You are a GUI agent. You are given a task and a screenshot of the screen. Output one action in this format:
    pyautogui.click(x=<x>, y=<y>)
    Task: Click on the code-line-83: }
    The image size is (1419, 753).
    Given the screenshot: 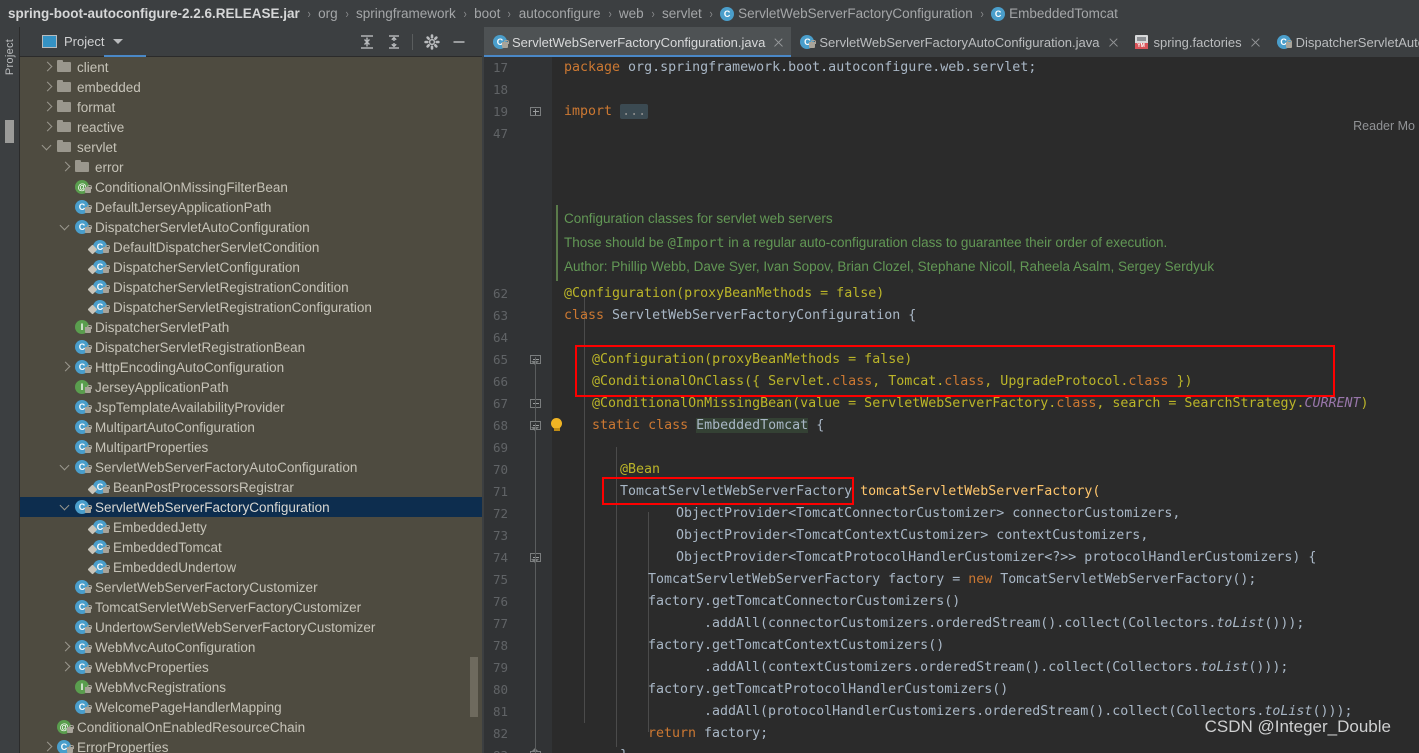 What is the action you would take?
    pyautogui.click(x=624, y=749)
    